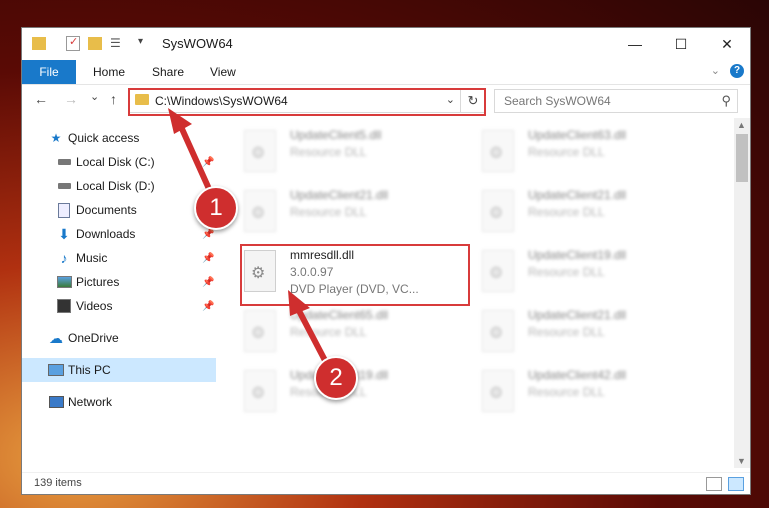 The width and height of the screenshot is (769, 508). What do you see at coordinates (336, 378) in the screenshot?
I see `callout-badge-two: 2` at bounding box center [336, 378].